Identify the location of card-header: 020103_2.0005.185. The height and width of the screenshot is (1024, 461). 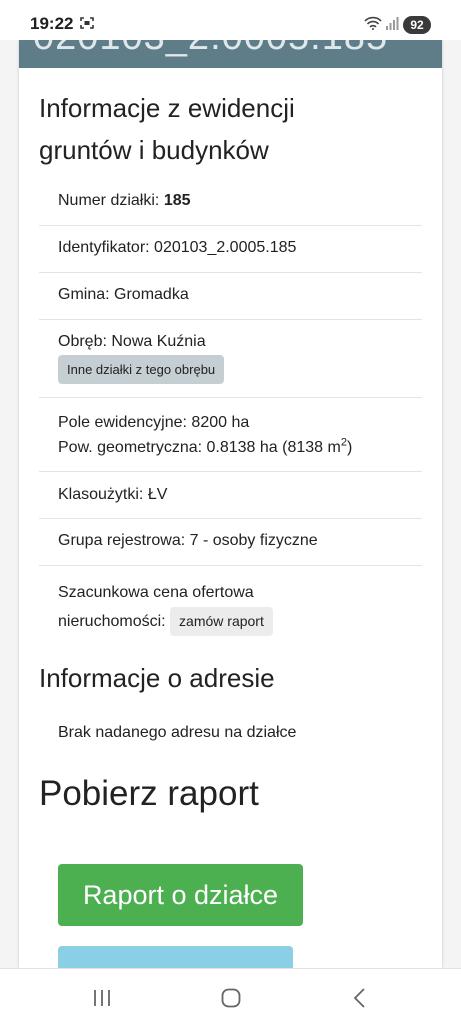
(230, 54).